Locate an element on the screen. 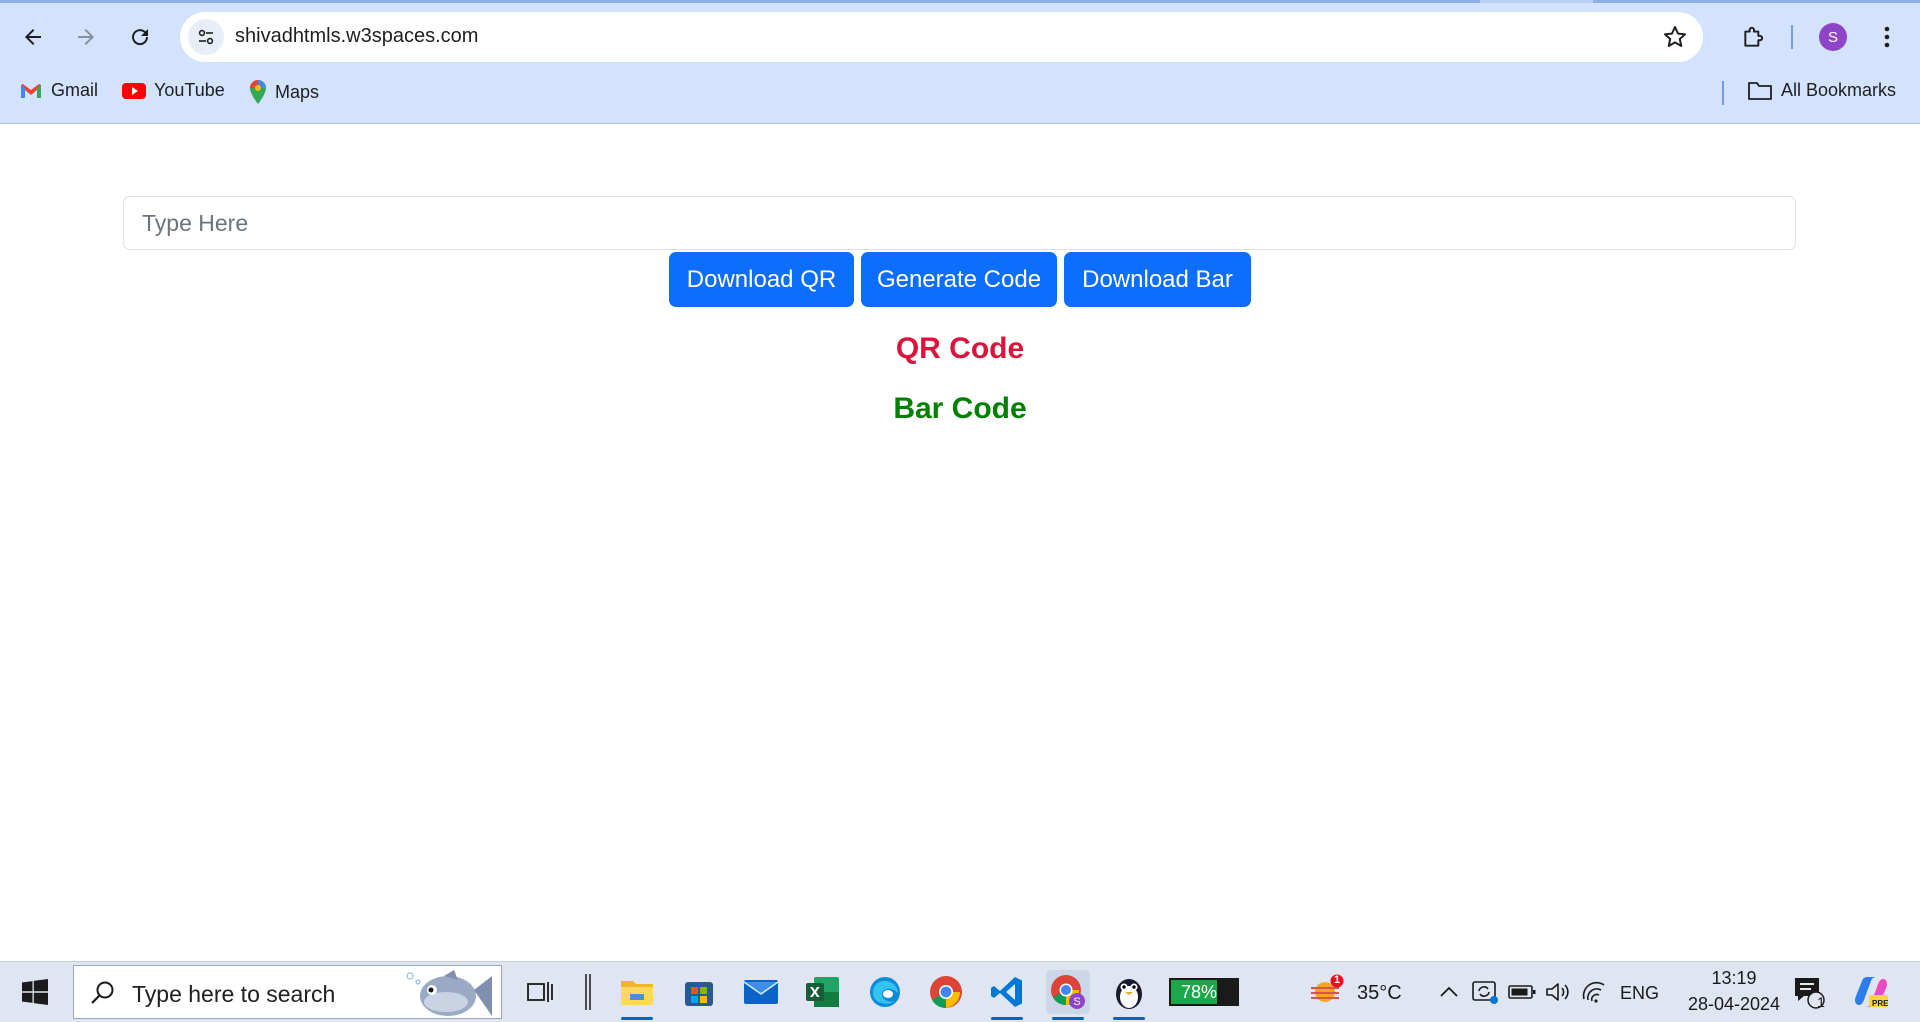 The height and width of the screenshot is (1022, 1920). bar-code-heading: Bar Code is located at coordinates (960, 408).